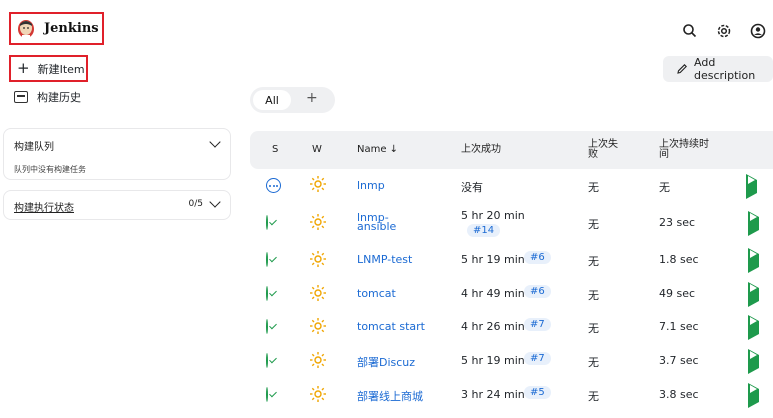 The height and width of the screenshot is (418, 773). What do you see at coordinates (195, 204) in the screenshot?
I see `executor-count: 0/5` at bounding box center [195, 204].